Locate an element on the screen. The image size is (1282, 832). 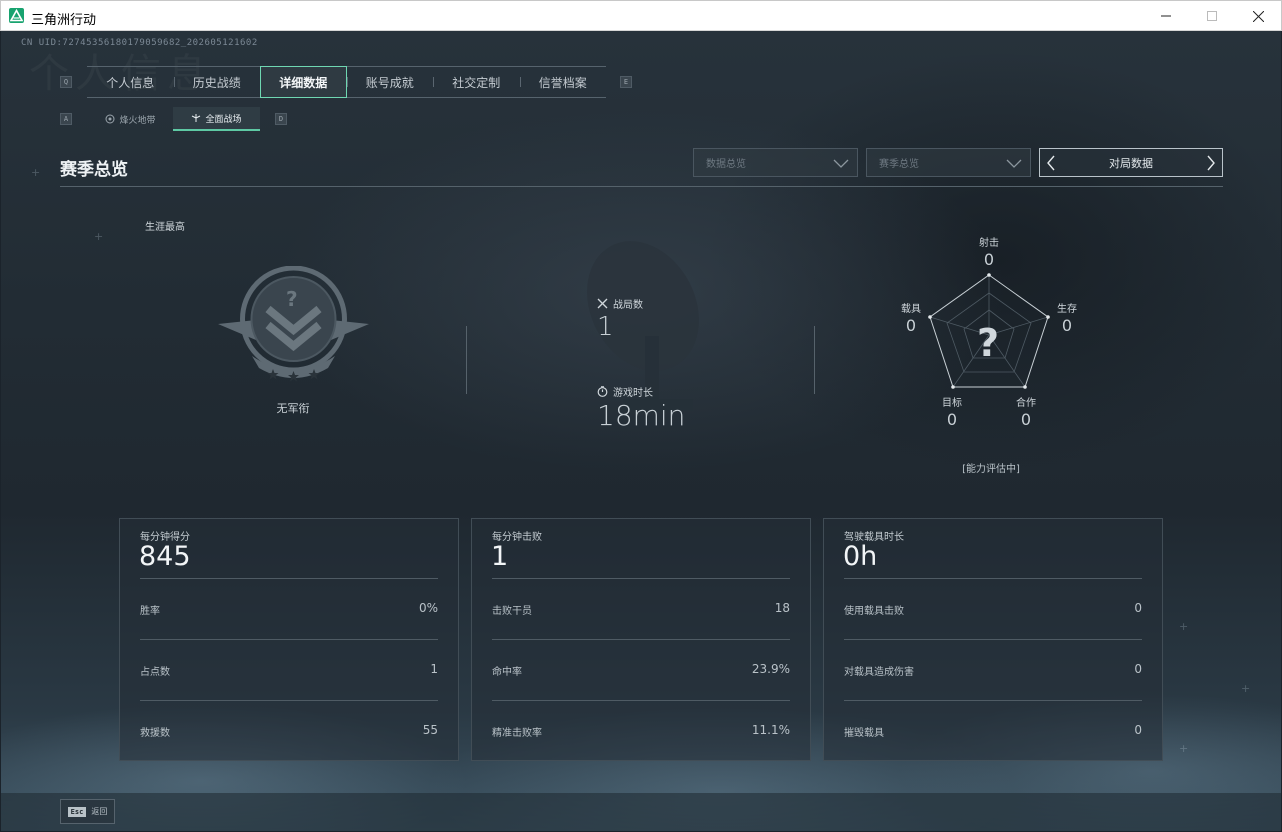
stat-card-kills: 每分钟击败 1 击败干员 18 命中率 23.9% 精准击败率 11.1% is located at coordinates (641, 639).